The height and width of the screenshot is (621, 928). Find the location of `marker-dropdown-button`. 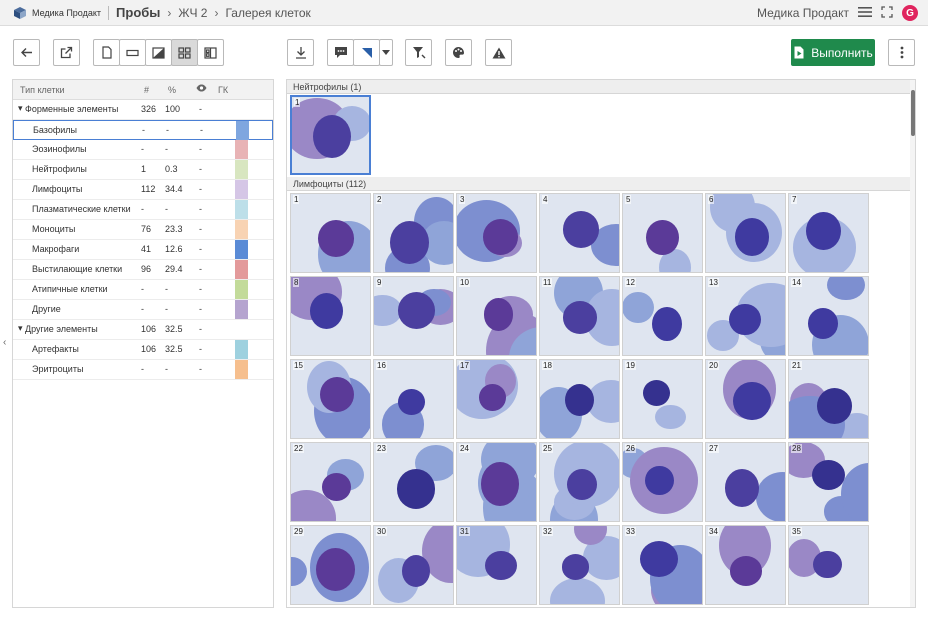

marker-dropdown-button is located at coordinates (386, 52).